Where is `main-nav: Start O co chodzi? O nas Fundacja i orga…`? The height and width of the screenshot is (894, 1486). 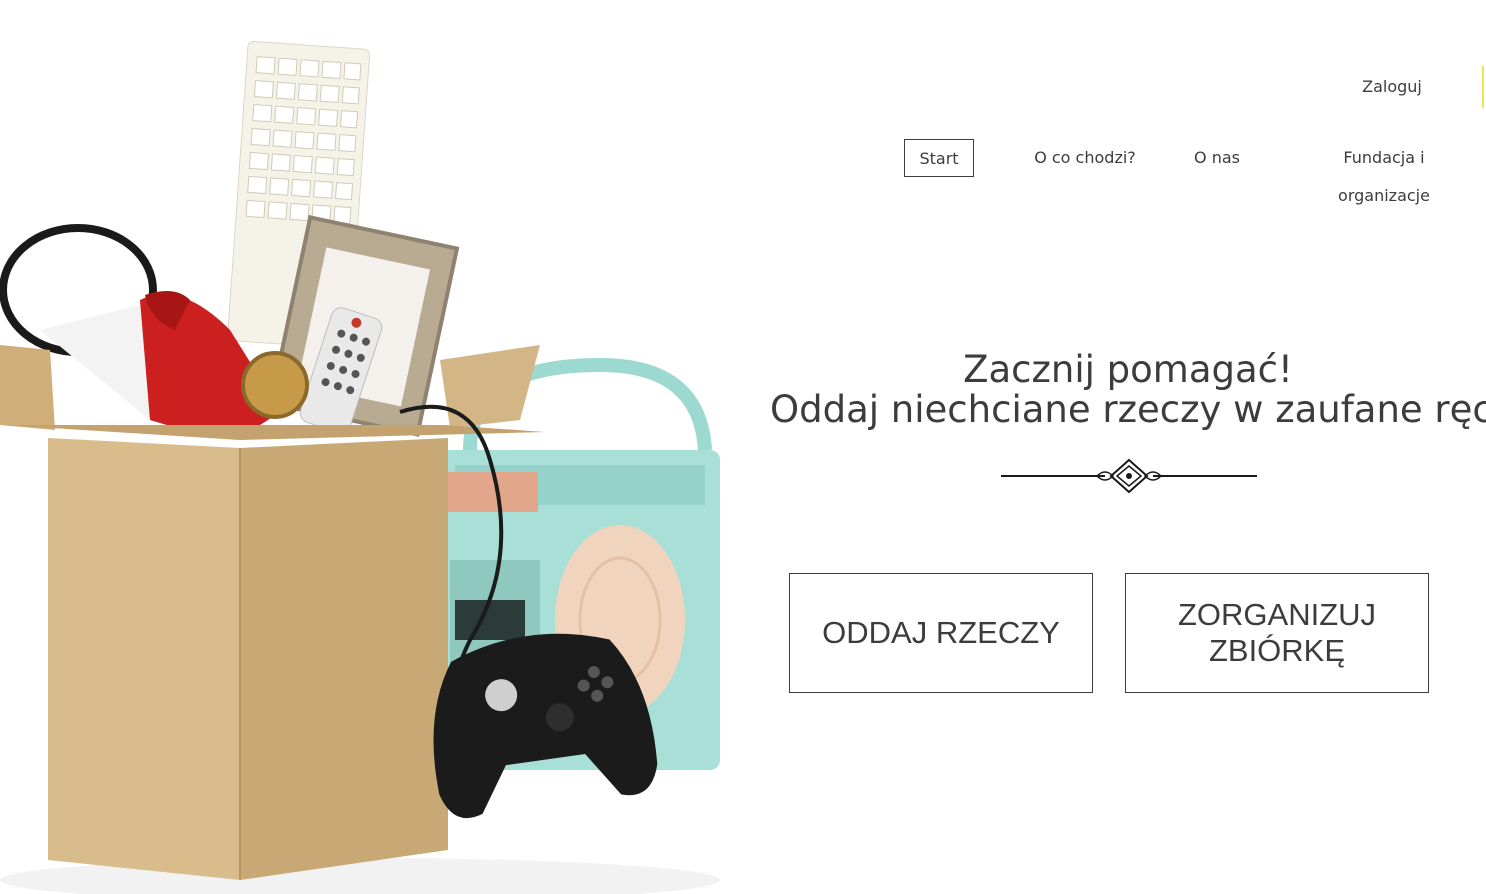 main-nav: Start O co chodzi? O nas Fundacja i orga… is located at coordinates (743, 172).